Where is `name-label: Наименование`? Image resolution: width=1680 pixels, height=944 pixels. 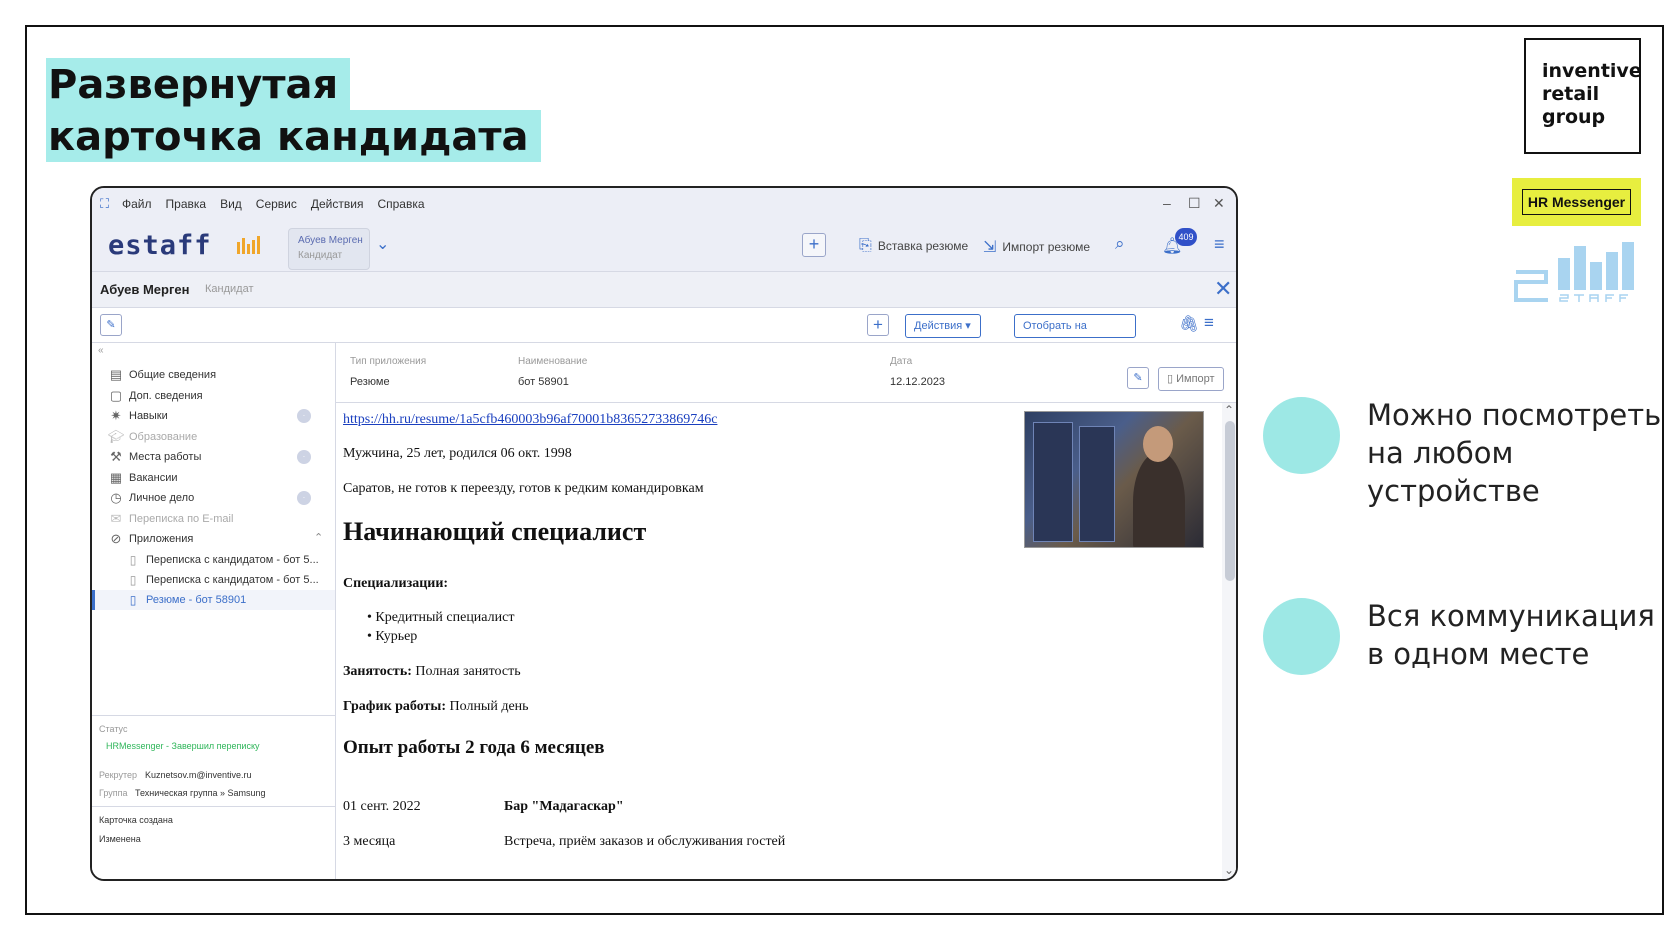 name-label: Наименование is located at coordinates (553, 361).